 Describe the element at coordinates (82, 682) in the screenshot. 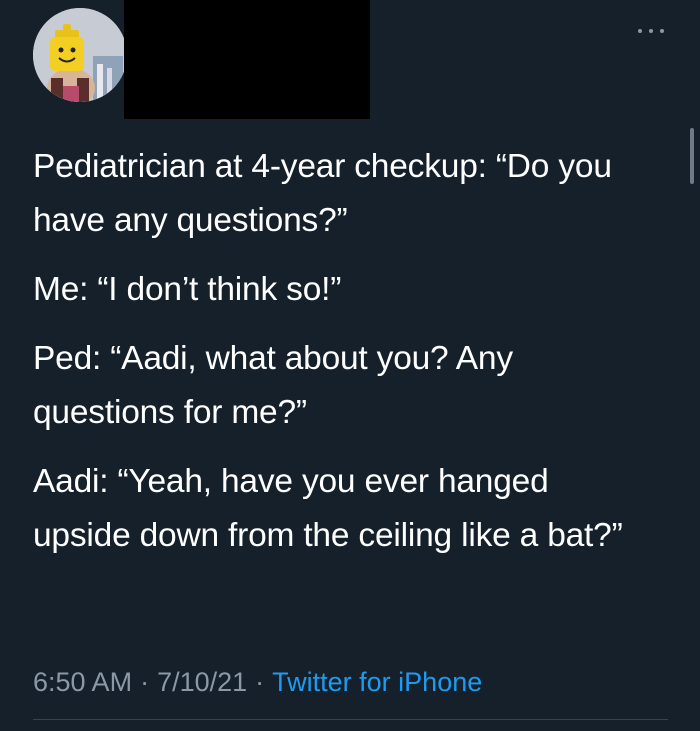

I see `tweet-time: 6:50 AM` at that location.